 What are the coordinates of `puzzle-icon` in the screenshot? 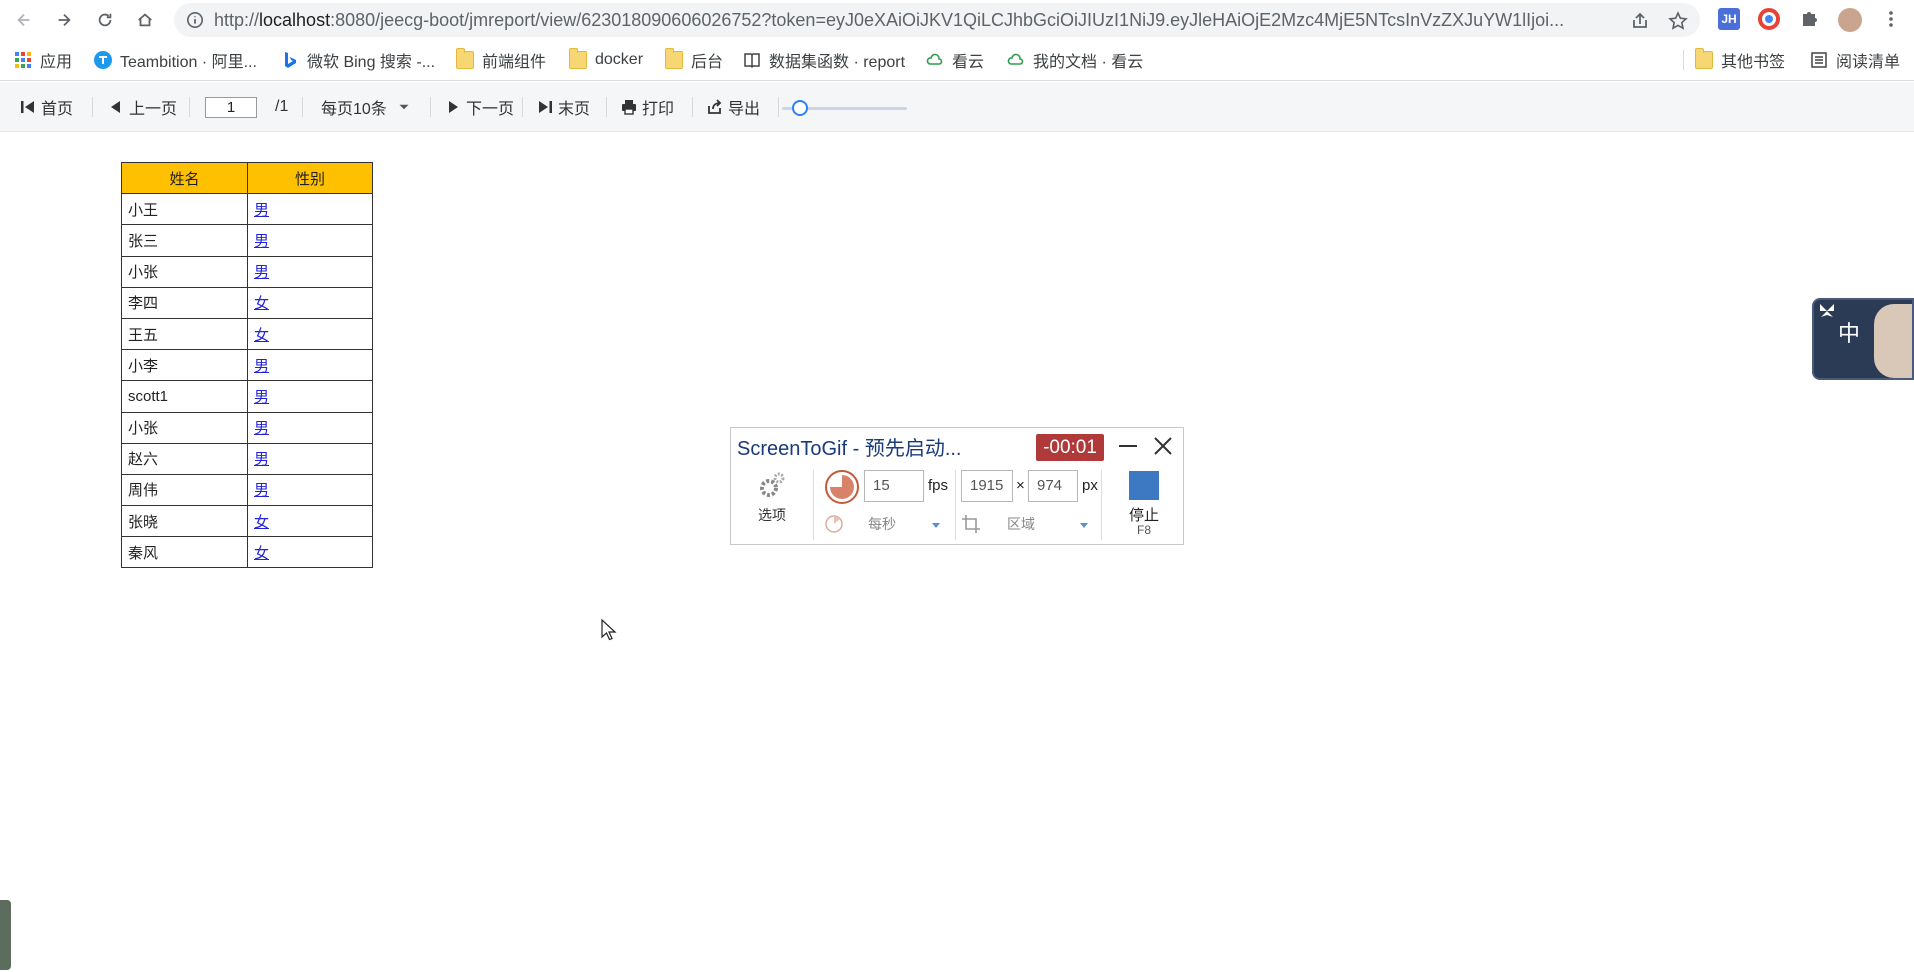 It's located at (1809, 19).